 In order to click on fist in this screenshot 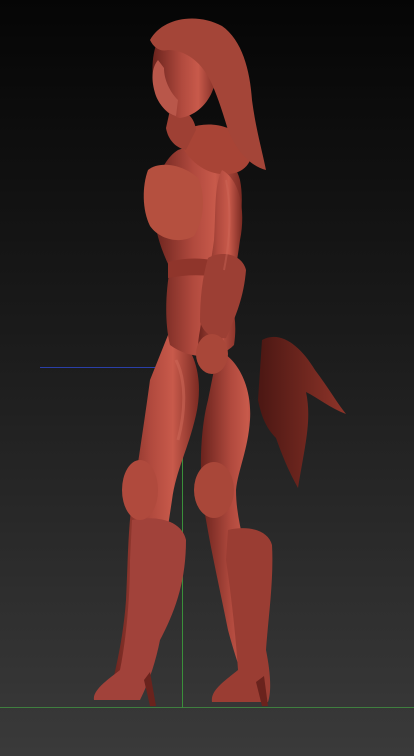, I will do `click(212, 354)`.